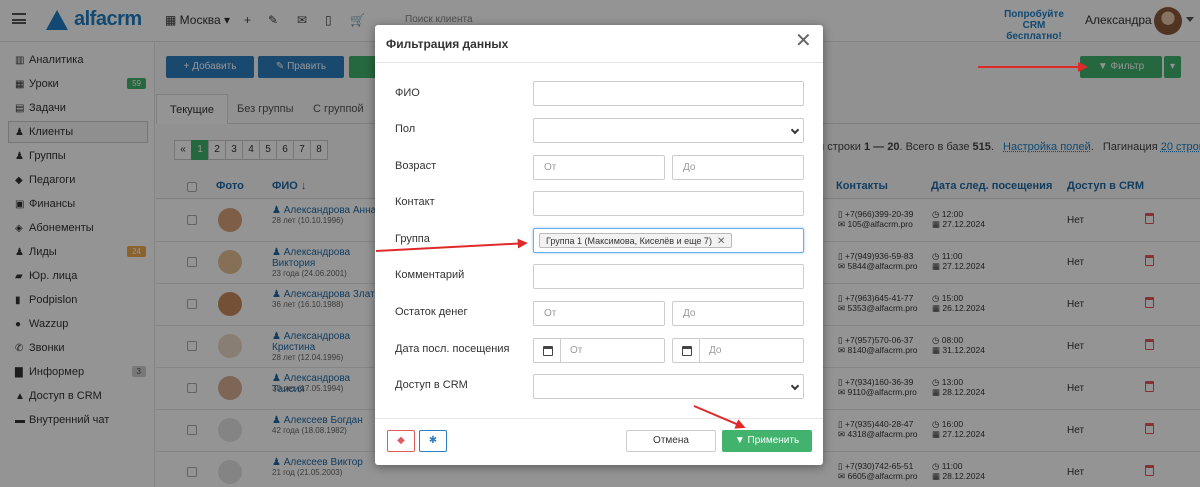 This screenshot has height=487, width=1200. What do you see at coordinates (431, 385) in the screenshot?
I see `label-crm-access: Доступ в CRM` at bounding box center [431, 385].